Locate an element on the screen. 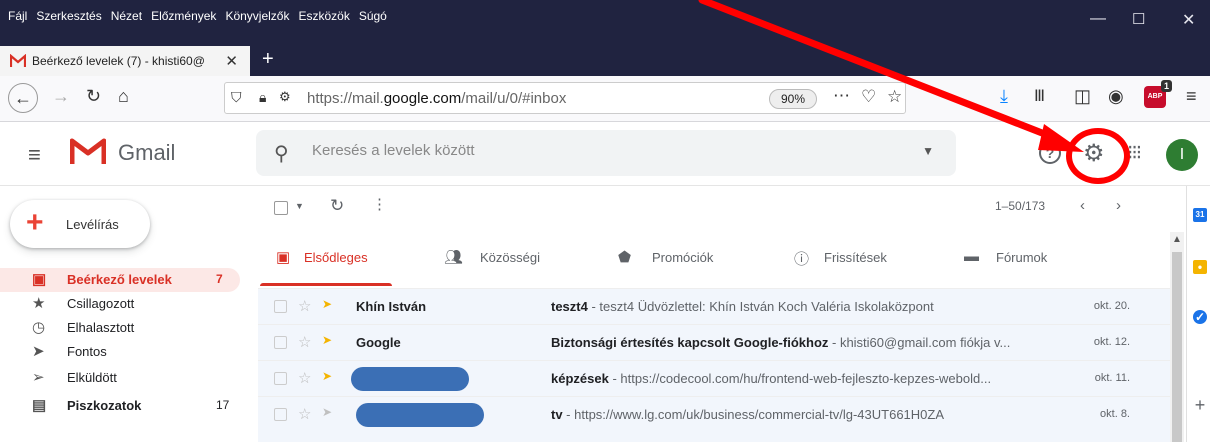 Image resolution: width=1210 pixels, height=442 pixels. sidebar-item-label: Csillagozott is located at coordinates (101, 303).